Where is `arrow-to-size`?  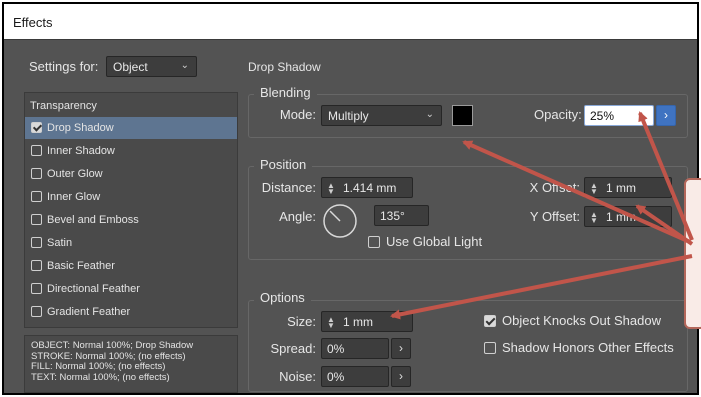
arrow-to-size is located at coordinates (541, 287).